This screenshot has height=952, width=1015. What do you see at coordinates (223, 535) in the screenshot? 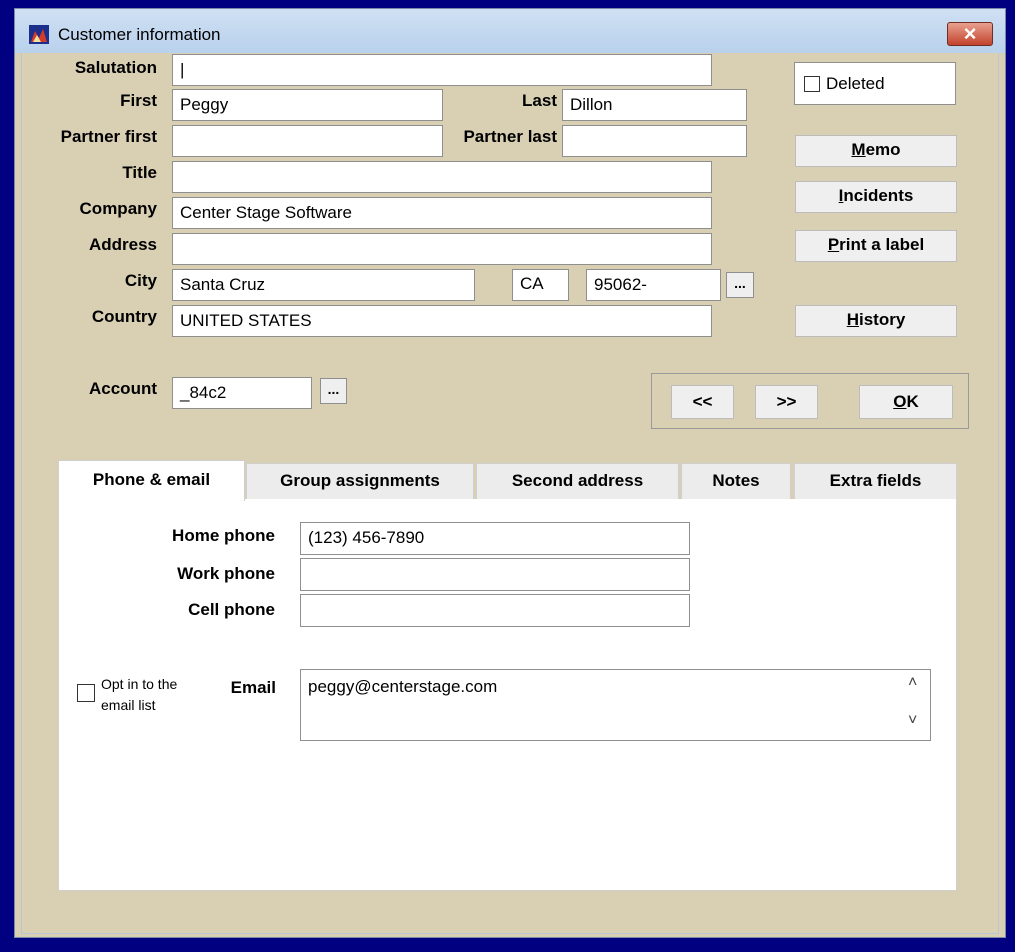
I see `home-phone-label: Home phone` at bounding box center [223, 535].